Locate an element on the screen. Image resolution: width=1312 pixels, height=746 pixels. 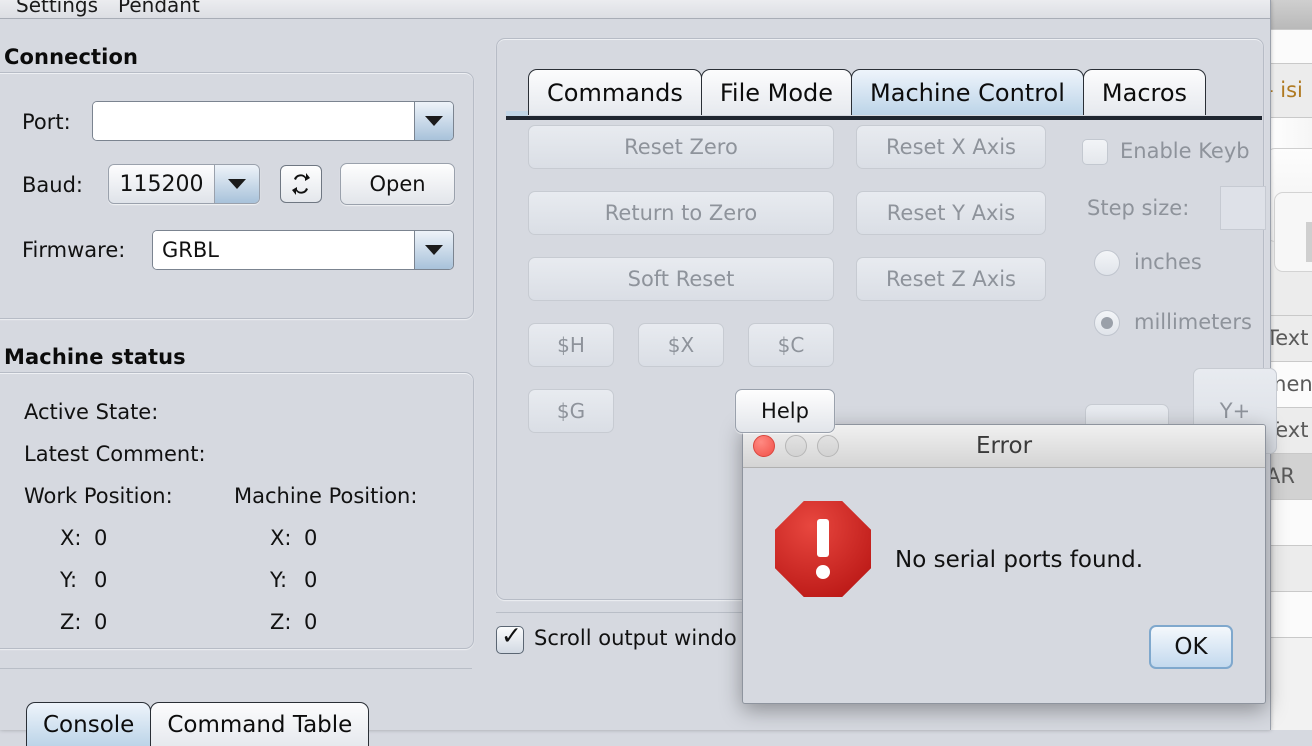
exclamation-bar is located at coordinates (823, 538).